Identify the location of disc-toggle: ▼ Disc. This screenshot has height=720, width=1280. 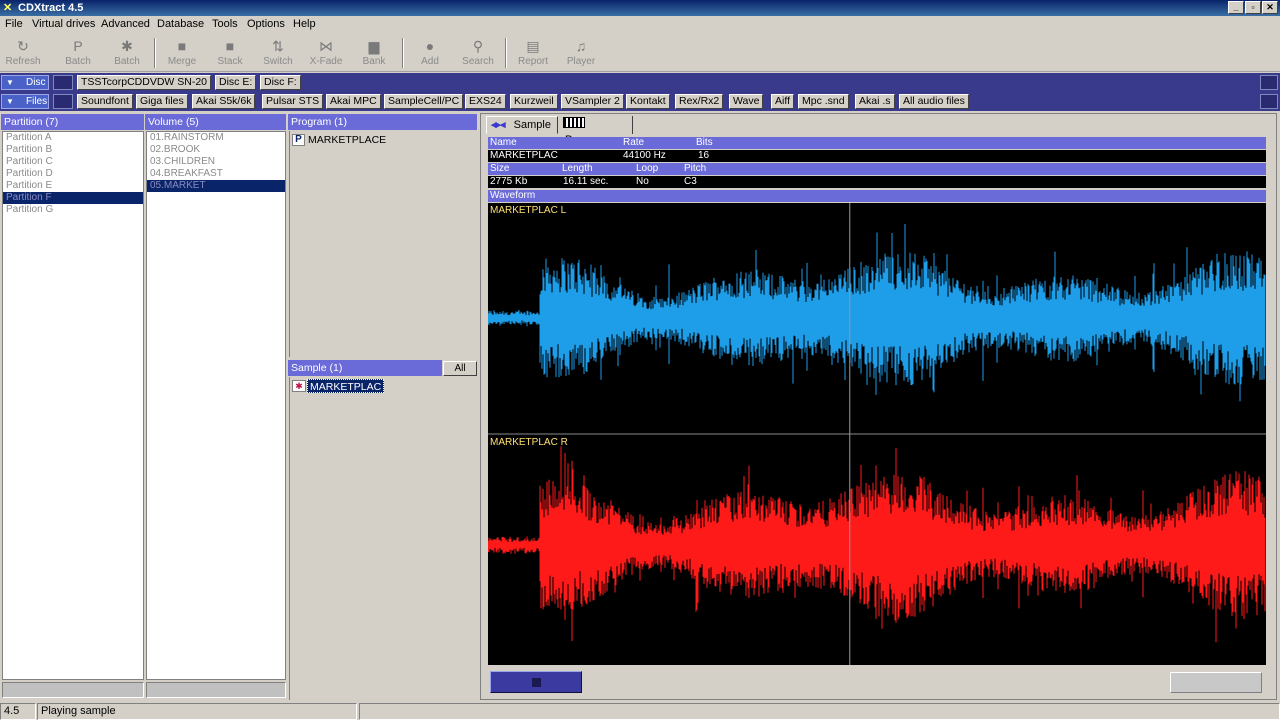
(25, 82).